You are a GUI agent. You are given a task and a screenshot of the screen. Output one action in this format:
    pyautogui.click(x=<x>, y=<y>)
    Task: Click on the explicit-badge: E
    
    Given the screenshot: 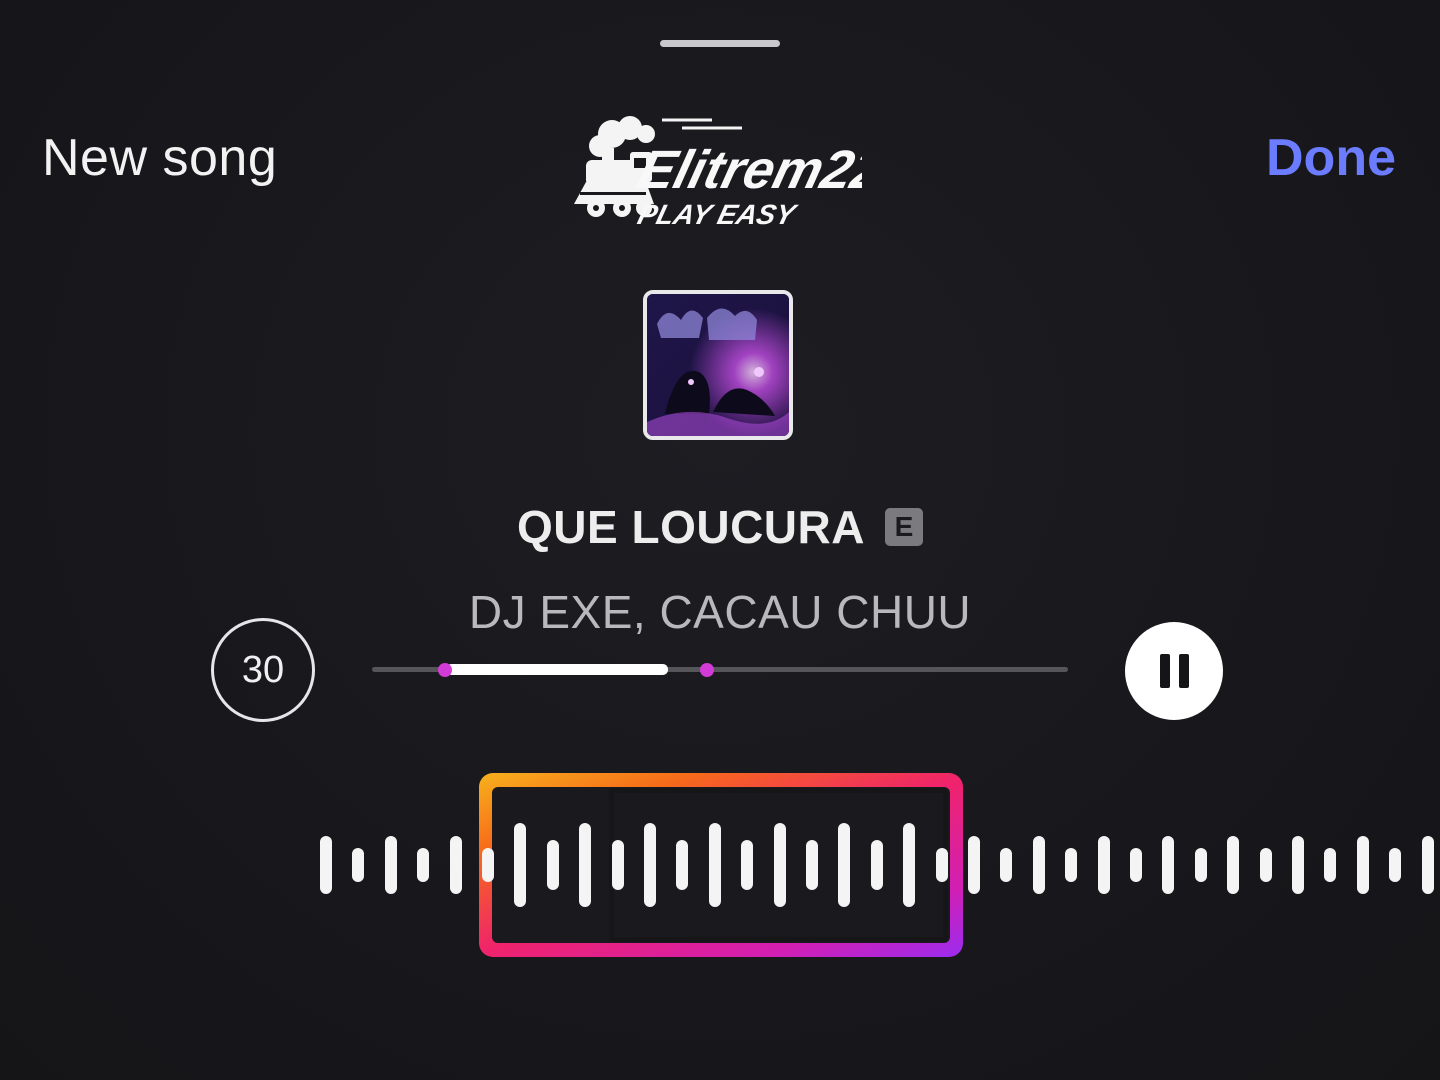 What is the action you would take?
    pyautogui.click(x=903, y=527)
    